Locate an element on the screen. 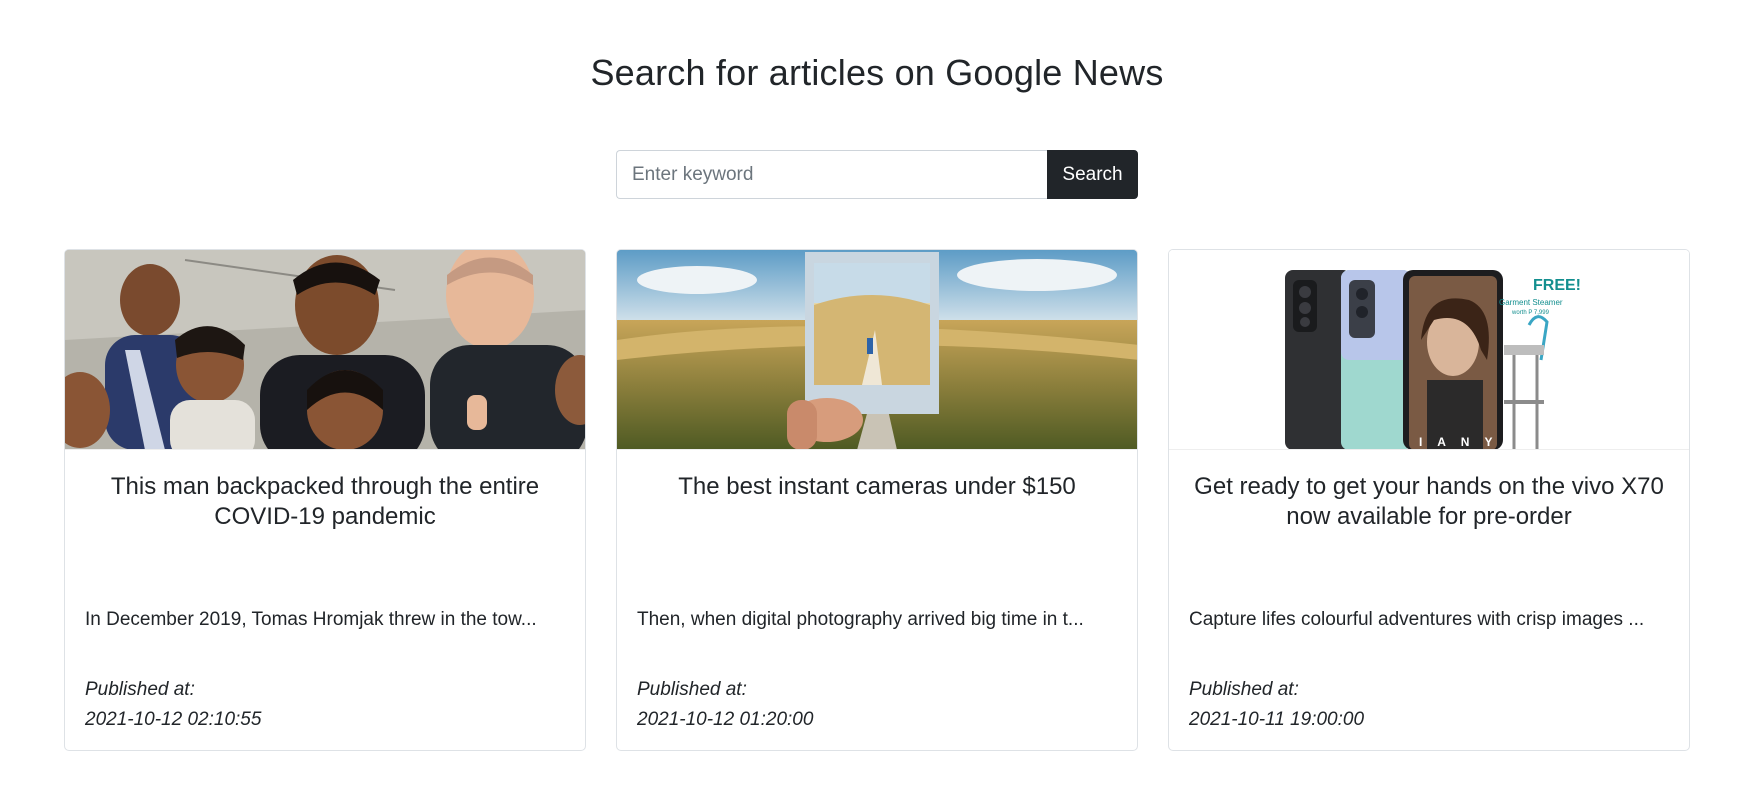 This screenshot has height=800, width=1754. group-photo-illustration is located at coordinates (325, 349).